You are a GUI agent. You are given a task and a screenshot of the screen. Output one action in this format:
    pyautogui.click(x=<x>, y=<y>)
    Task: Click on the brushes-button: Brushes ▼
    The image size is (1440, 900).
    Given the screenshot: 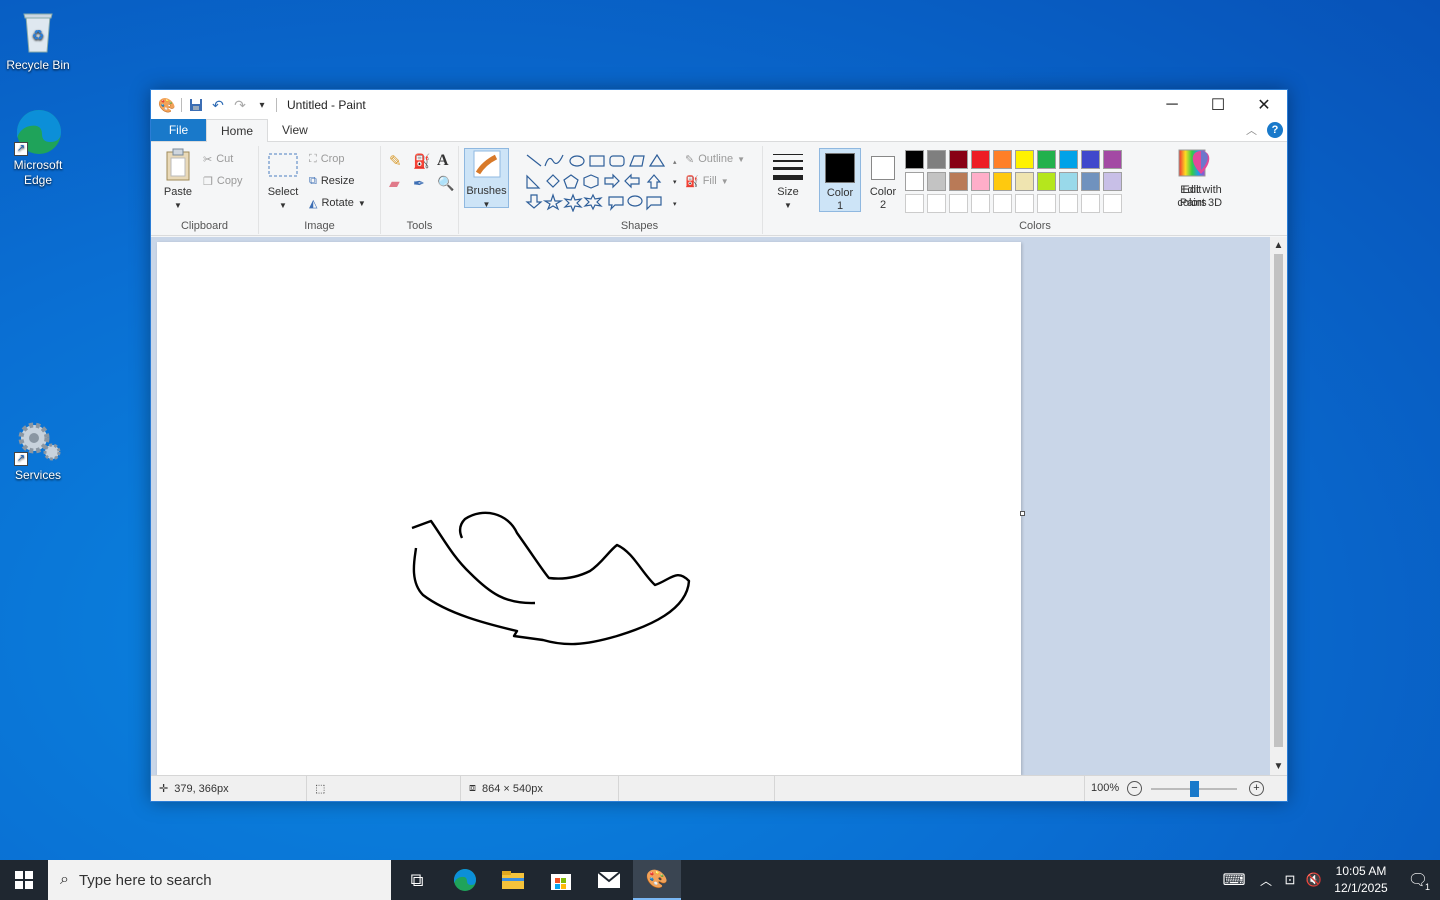 What is the action you would take?
    pyautogui.click(x=486, y=178)
    